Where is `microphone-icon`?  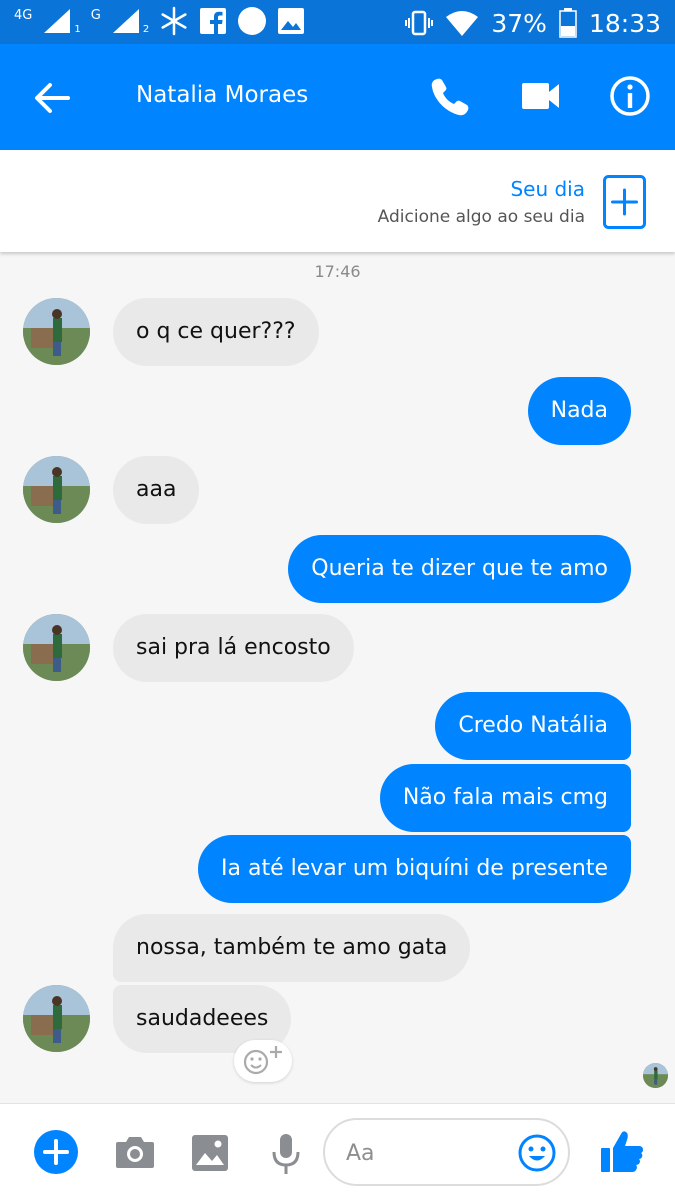
microphone-icon is located at coordinates (286, 1154).